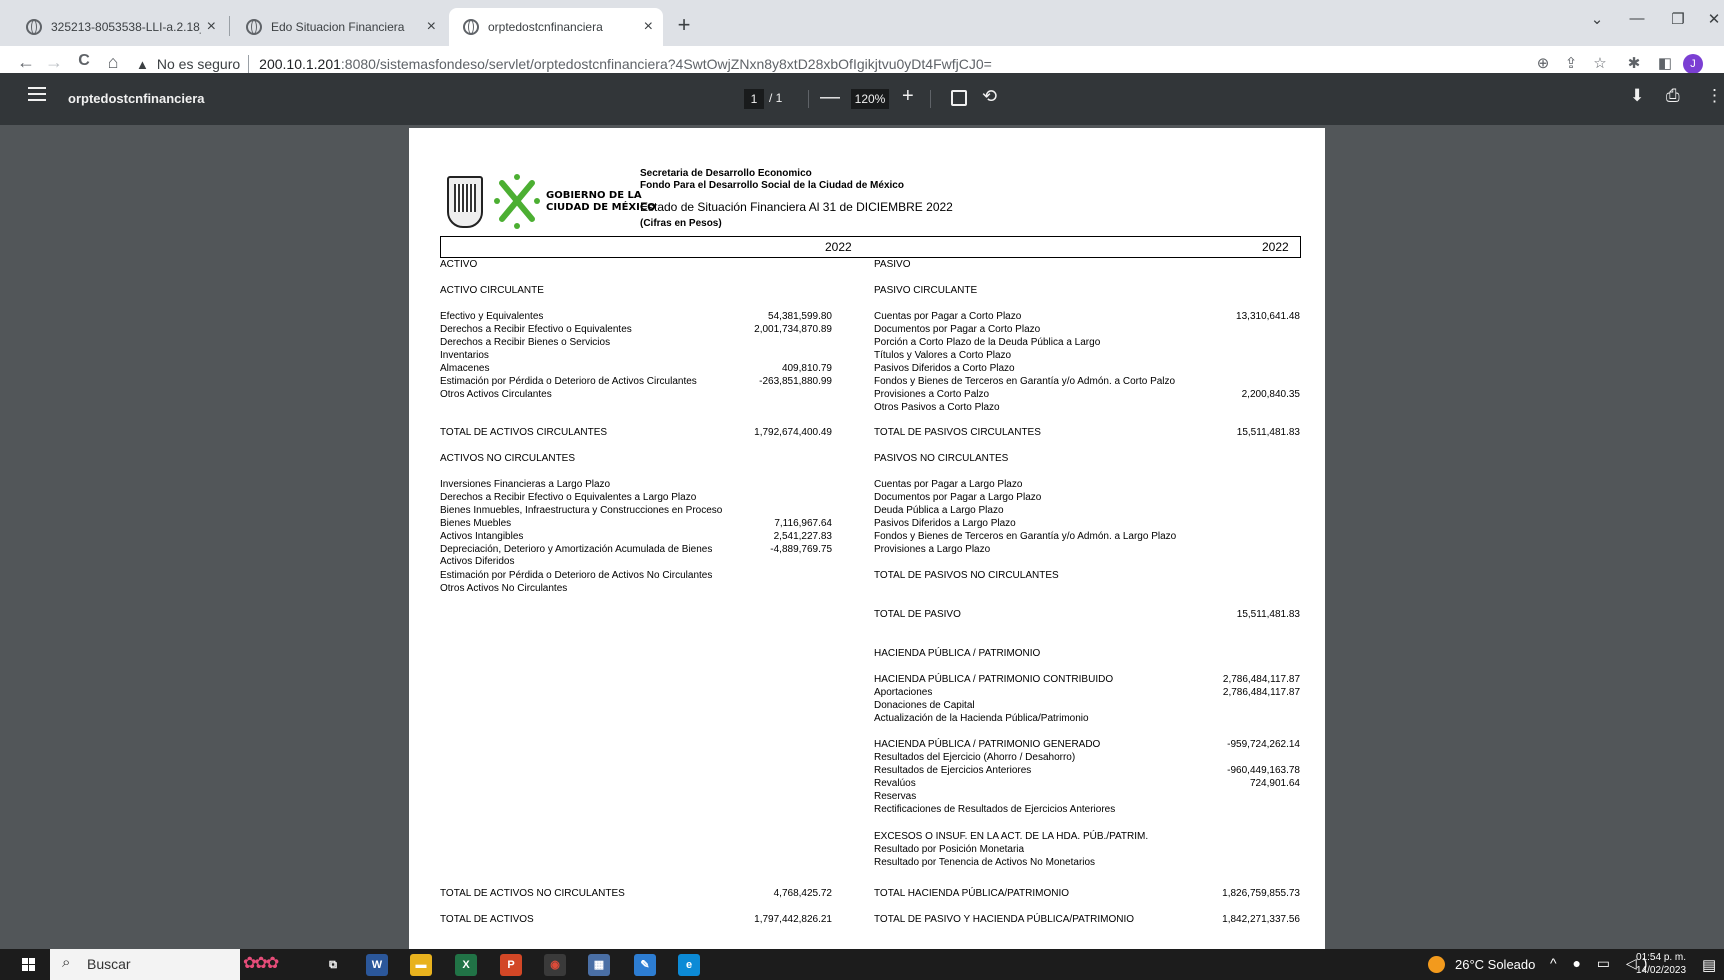 The image size is (1724, 980). Describe the element at coordinates (1600, 63) in the screenshot. I see `bookmark-star-icon: ☆` at that location.